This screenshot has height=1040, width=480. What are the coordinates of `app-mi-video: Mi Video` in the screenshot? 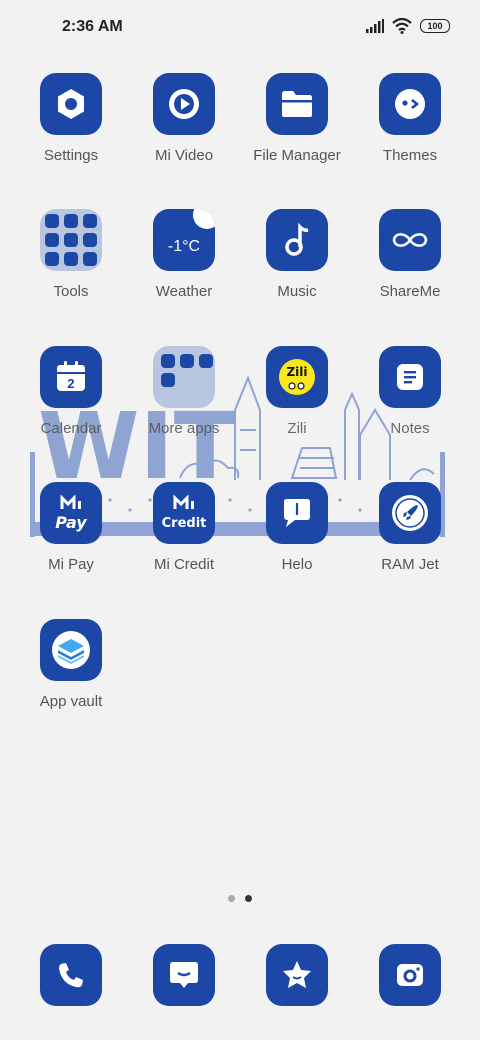 It's located at (184, 118).